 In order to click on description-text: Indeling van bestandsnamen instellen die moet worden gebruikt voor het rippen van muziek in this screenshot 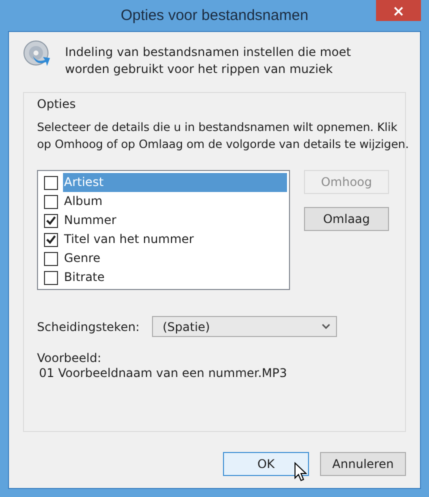, I will do `click(208, 61)`.